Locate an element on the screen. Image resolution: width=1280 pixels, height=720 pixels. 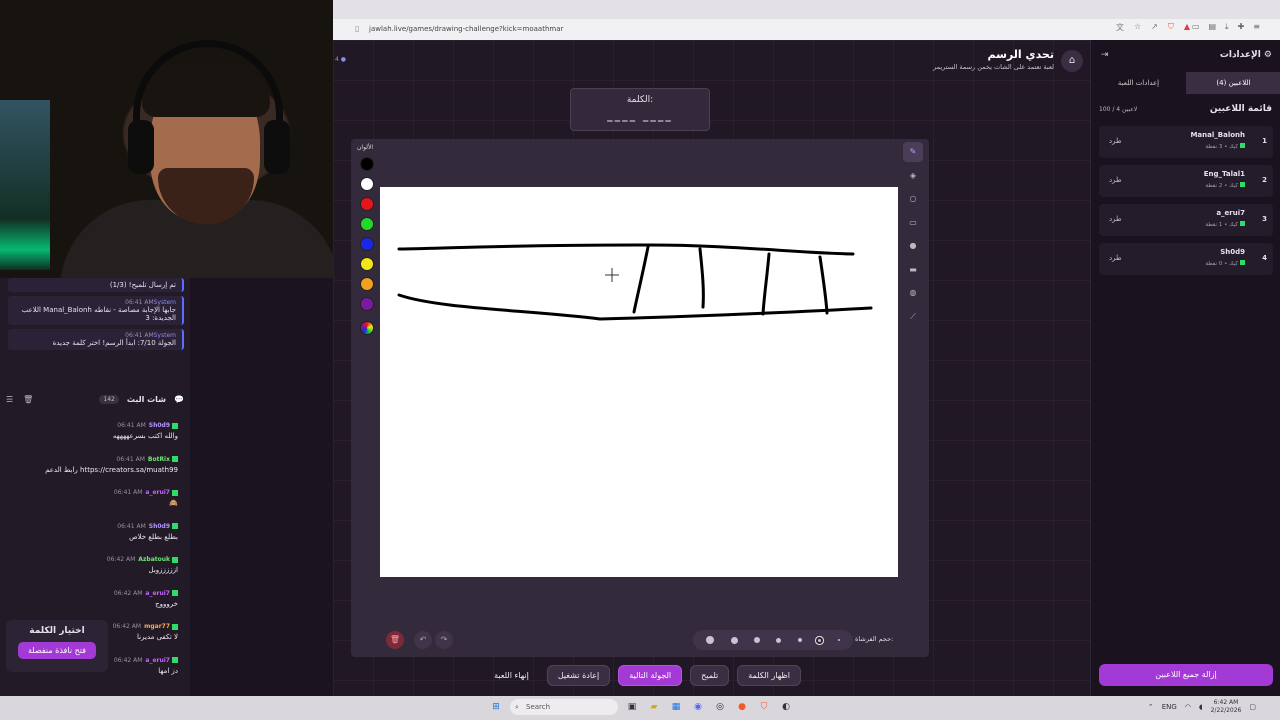
store-icon: ▦ is located at coordinates (676, 707).